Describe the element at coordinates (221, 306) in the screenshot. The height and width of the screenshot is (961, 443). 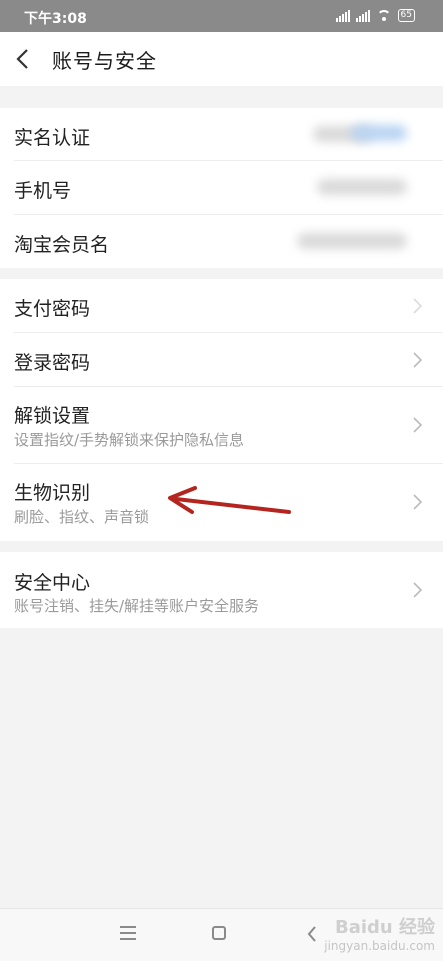
I see `row-pay-password: 支付密码` at that location.